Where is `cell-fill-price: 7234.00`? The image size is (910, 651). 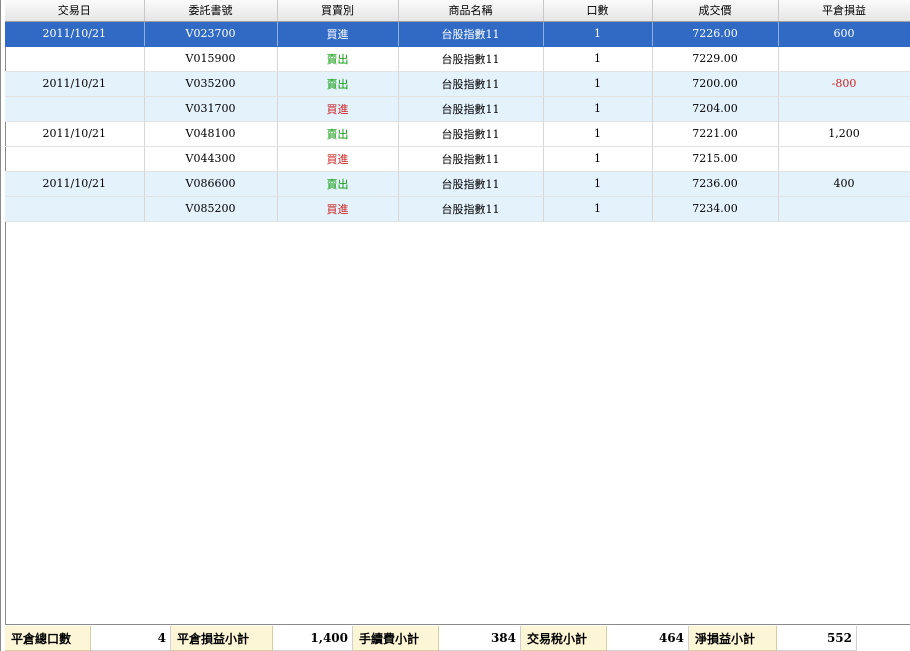
cell-fill-price: 7234.00 is located at coordinates (715, 209).